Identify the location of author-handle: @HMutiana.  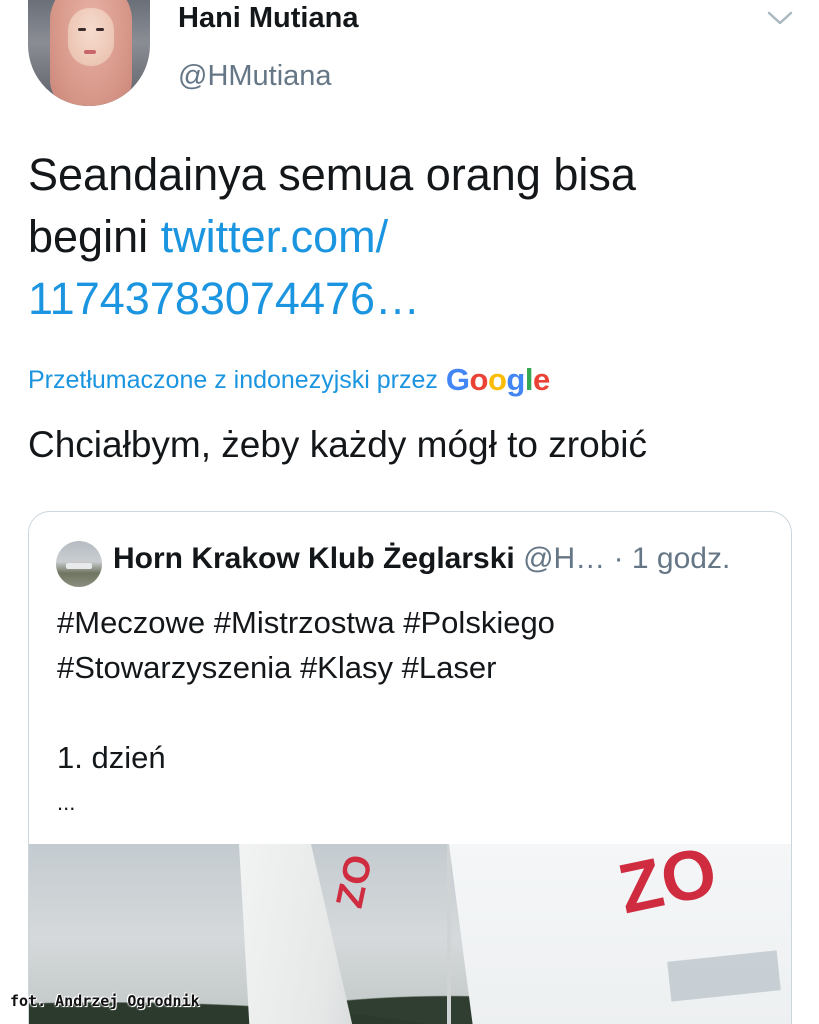
(255, 76).